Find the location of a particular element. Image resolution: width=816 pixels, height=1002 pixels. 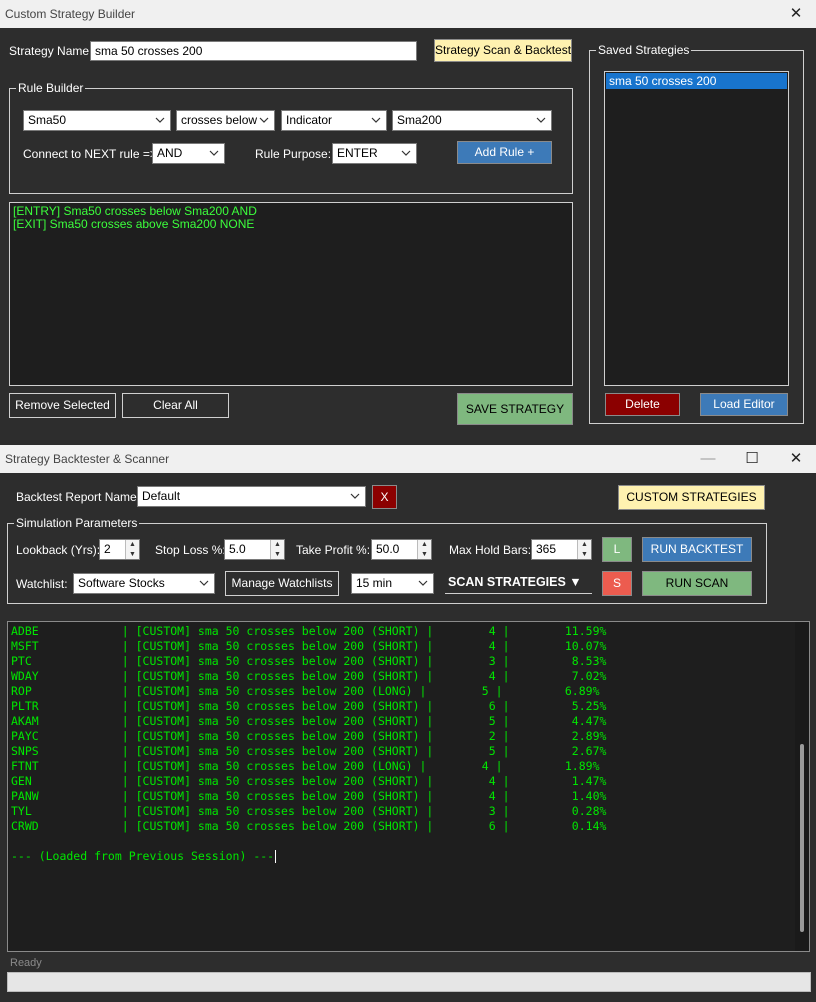

compare-type-value: Indicator is located at coordinates (309, 120).